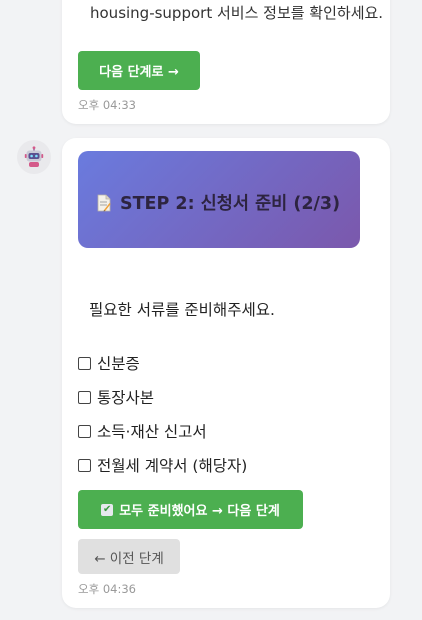 This screenshot has width=422, height=620. I want to click on checklist-item: 소득·재산 신고서, so click(162, 431).